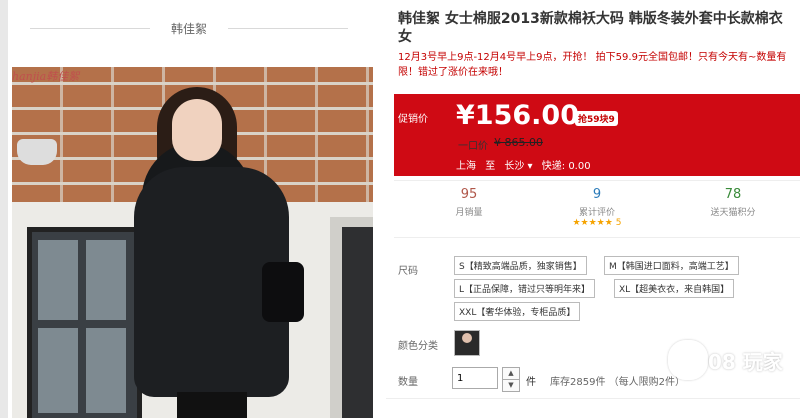  What do you see at coordinates (525, 288) in the screenshot?
I see `size-option-l: L【正品保障，错过只等明年来】` at bounding box center [525, 288].